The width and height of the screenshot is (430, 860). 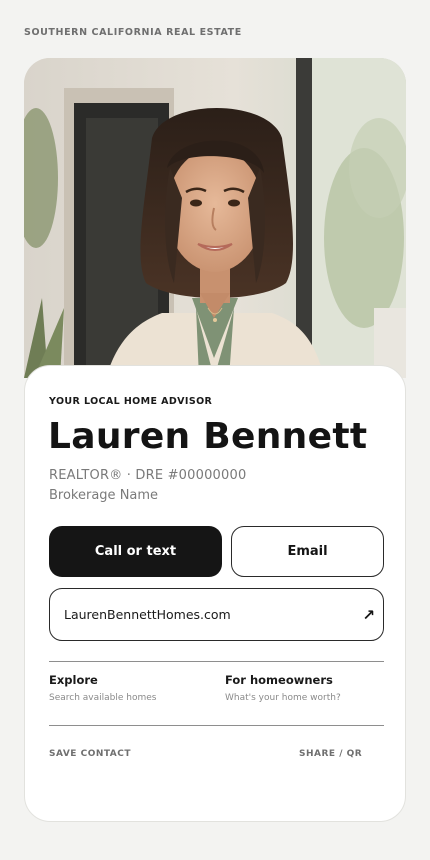 I want to click on external-link-arrow-icon: ↗, so click(x=368, y=614).